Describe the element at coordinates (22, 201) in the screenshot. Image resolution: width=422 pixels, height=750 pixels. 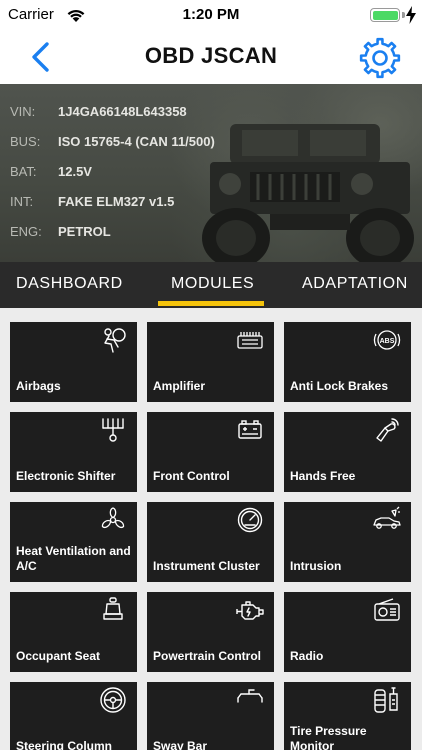
I see `int-key: INT:` at that location.